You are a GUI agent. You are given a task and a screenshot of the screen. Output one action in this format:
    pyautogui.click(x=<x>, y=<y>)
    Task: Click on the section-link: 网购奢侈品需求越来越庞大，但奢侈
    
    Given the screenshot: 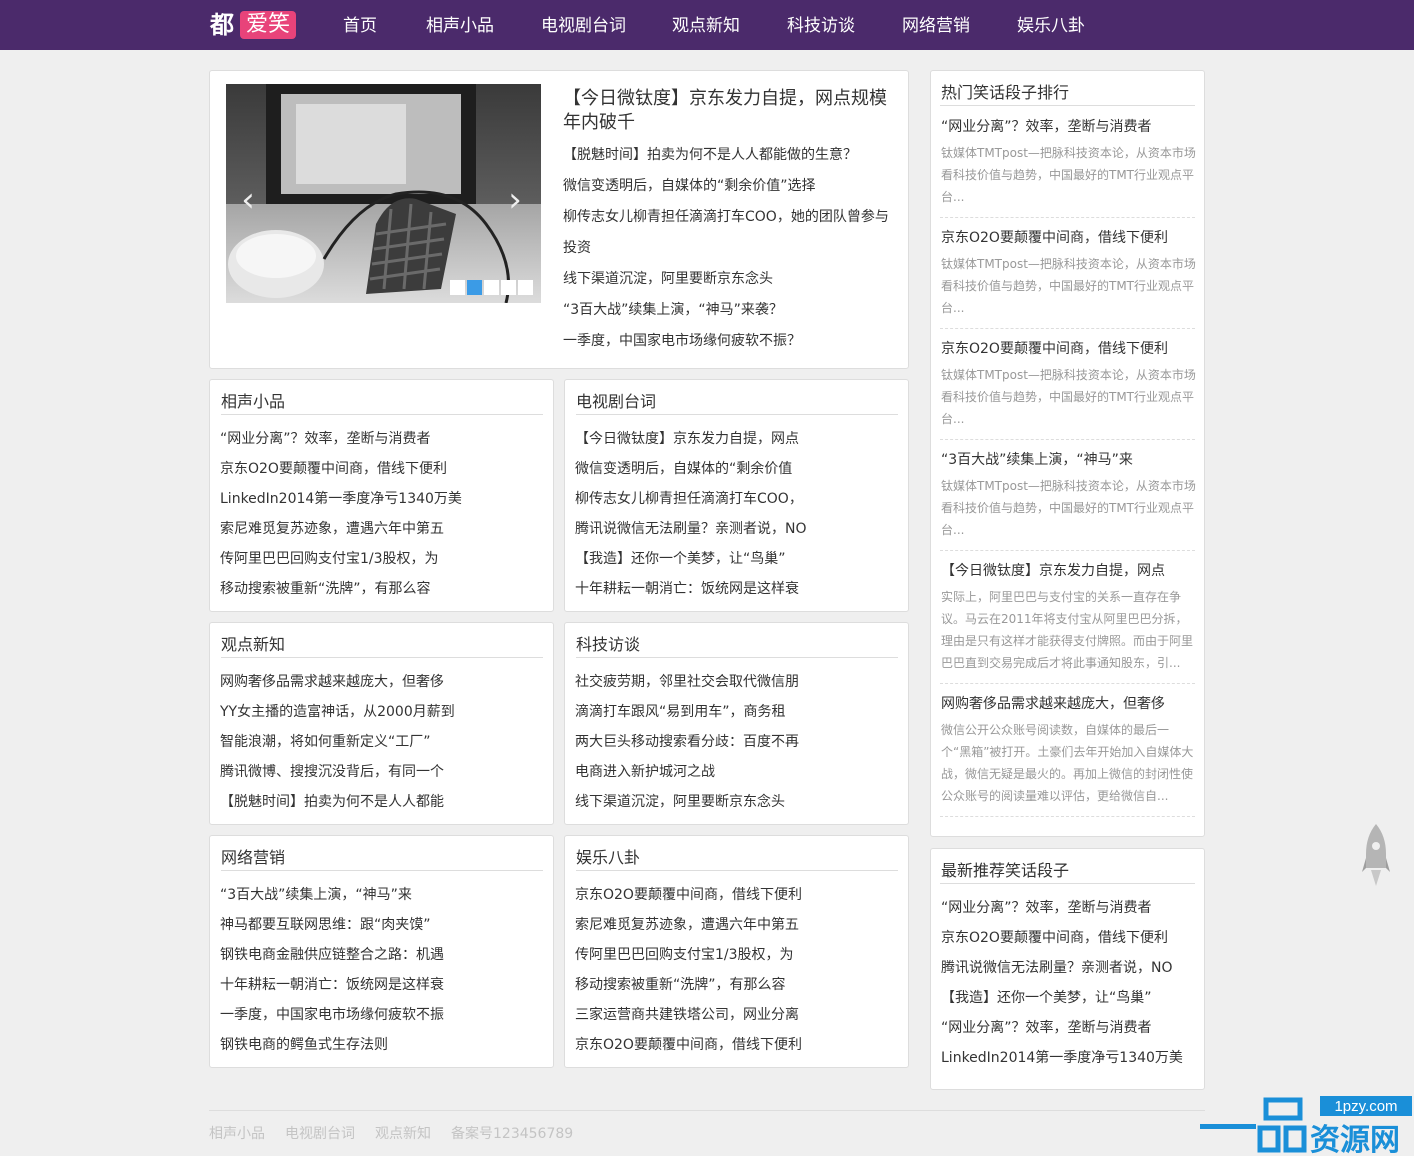 What is the action you would take?
    pyautogui.click(x=332, y=681)
    